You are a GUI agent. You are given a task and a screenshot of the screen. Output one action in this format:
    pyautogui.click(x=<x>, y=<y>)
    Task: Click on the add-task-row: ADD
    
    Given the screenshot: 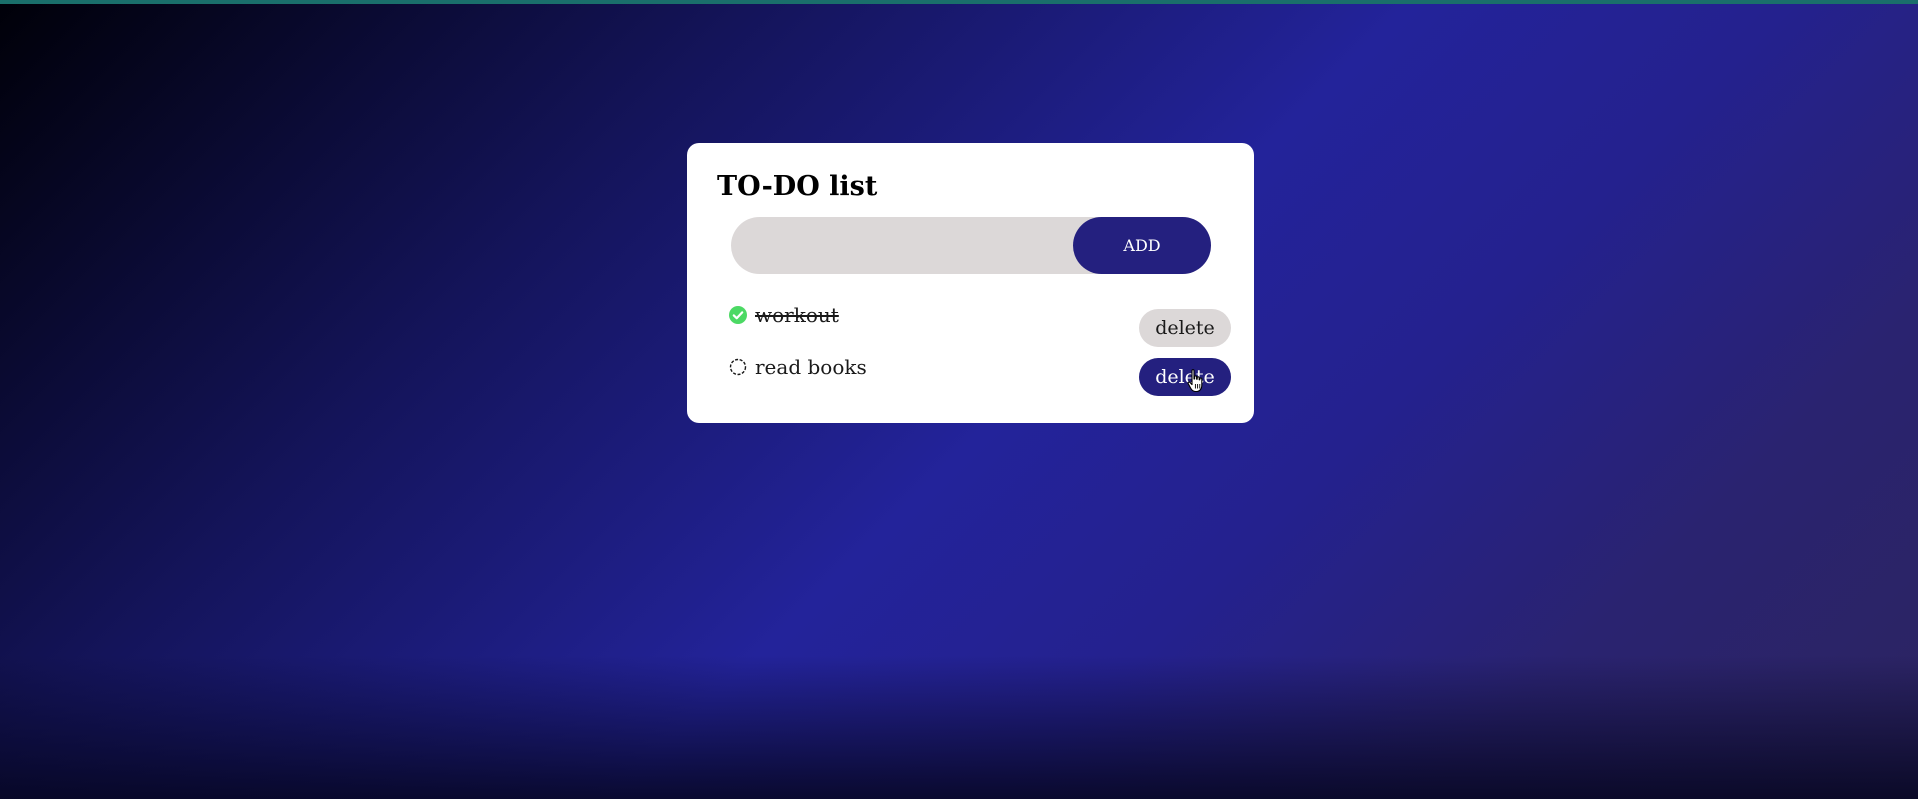 What is the action you would take?
    pyautogui.click(x=971, y=245)
    